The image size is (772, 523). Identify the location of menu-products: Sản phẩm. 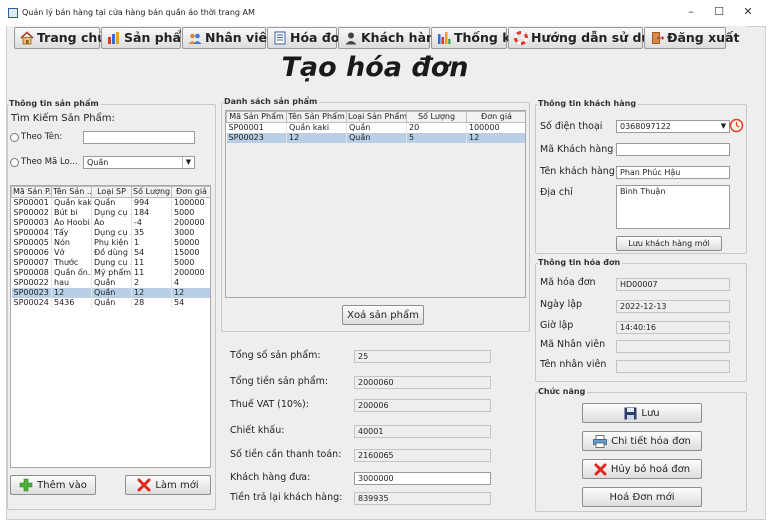
(147, 38).